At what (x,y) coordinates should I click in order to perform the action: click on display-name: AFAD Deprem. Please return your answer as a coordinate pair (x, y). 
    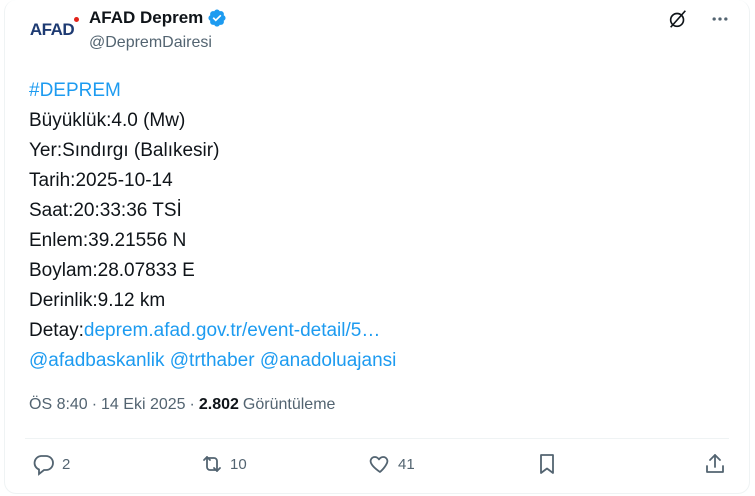
    Looking at the image, I should click on (146, 18).